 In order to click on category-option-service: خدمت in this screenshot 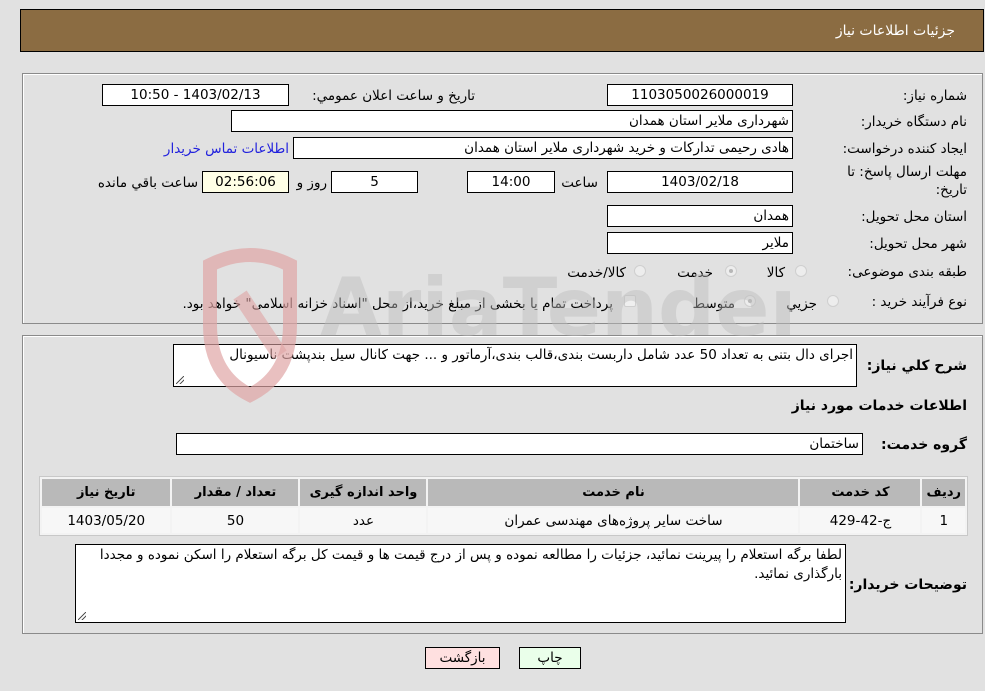, I will do `click(695, 273)`.